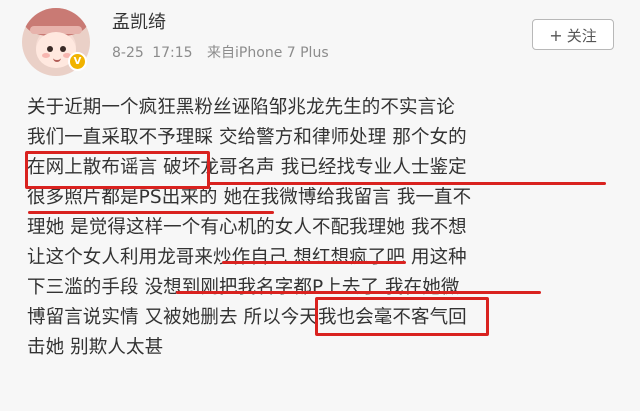 The width and height of the screenshot is (640, 411). Describe the element at coordinates (247, 257) in the screenshot. I see `post-line-6: 让这个女人利用龙哥来炒作自己 想红想疯了吧 用这种` at that location.